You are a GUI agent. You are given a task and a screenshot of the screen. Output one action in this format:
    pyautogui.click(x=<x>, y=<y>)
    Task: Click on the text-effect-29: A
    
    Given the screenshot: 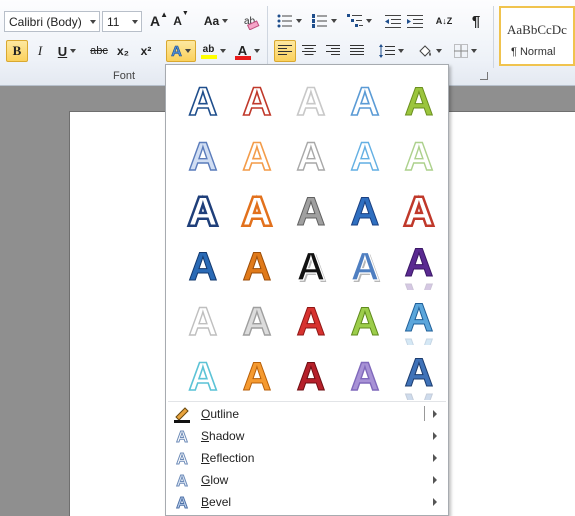 What is the action you would take?
    pyautogui.click(x=365, y=375)
    